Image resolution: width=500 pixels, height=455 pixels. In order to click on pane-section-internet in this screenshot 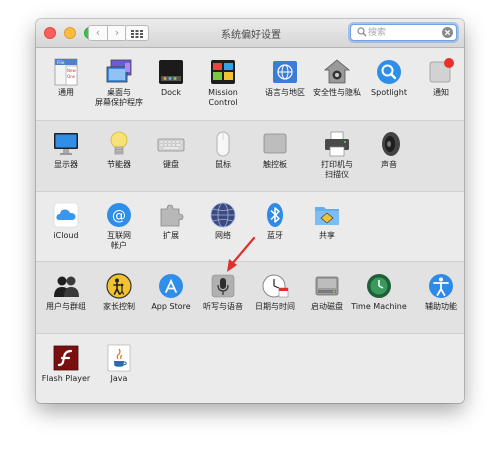, I will do `click(250, 227)`.